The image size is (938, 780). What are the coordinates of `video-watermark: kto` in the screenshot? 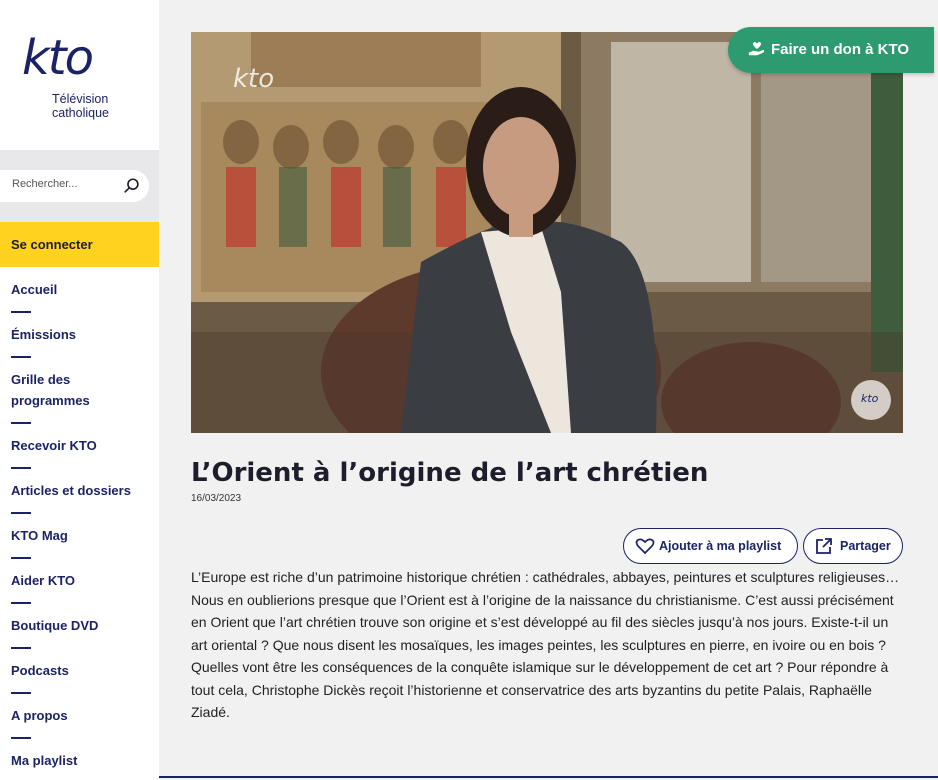 It's located at (253, 79).